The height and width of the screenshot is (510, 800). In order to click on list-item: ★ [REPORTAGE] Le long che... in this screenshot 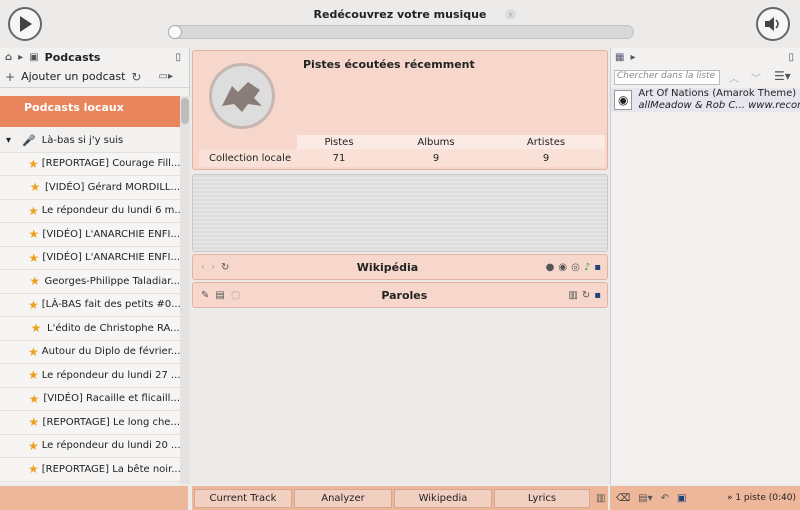, I will do `click(90, 423)`.